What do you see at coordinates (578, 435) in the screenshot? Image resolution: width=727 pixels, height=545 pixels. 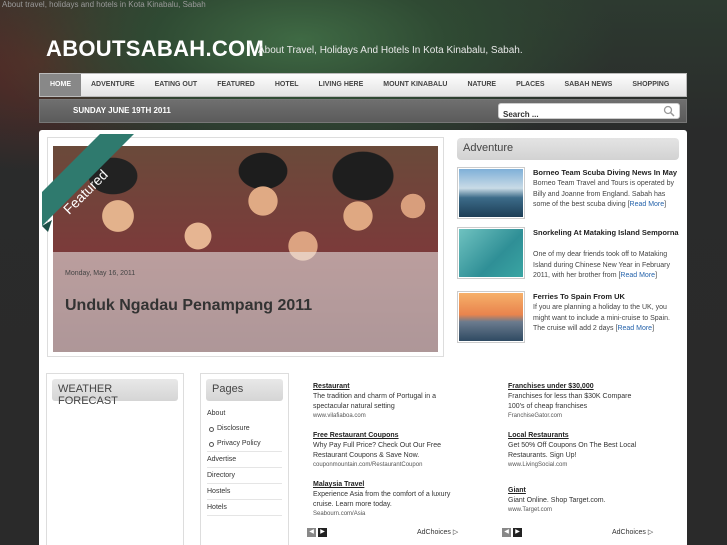 I see `ad-title: Local Restaurants` at bounding box center [578, 435].